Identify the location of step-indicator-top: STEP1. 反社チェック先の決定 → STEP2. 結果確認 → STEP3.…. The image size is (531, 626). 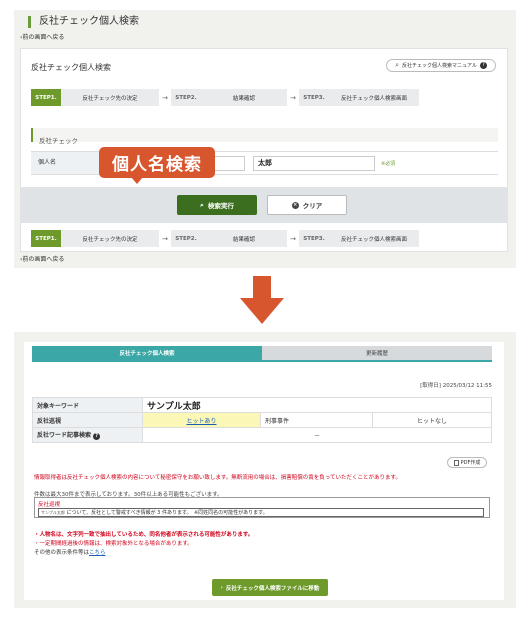
(264, 97).